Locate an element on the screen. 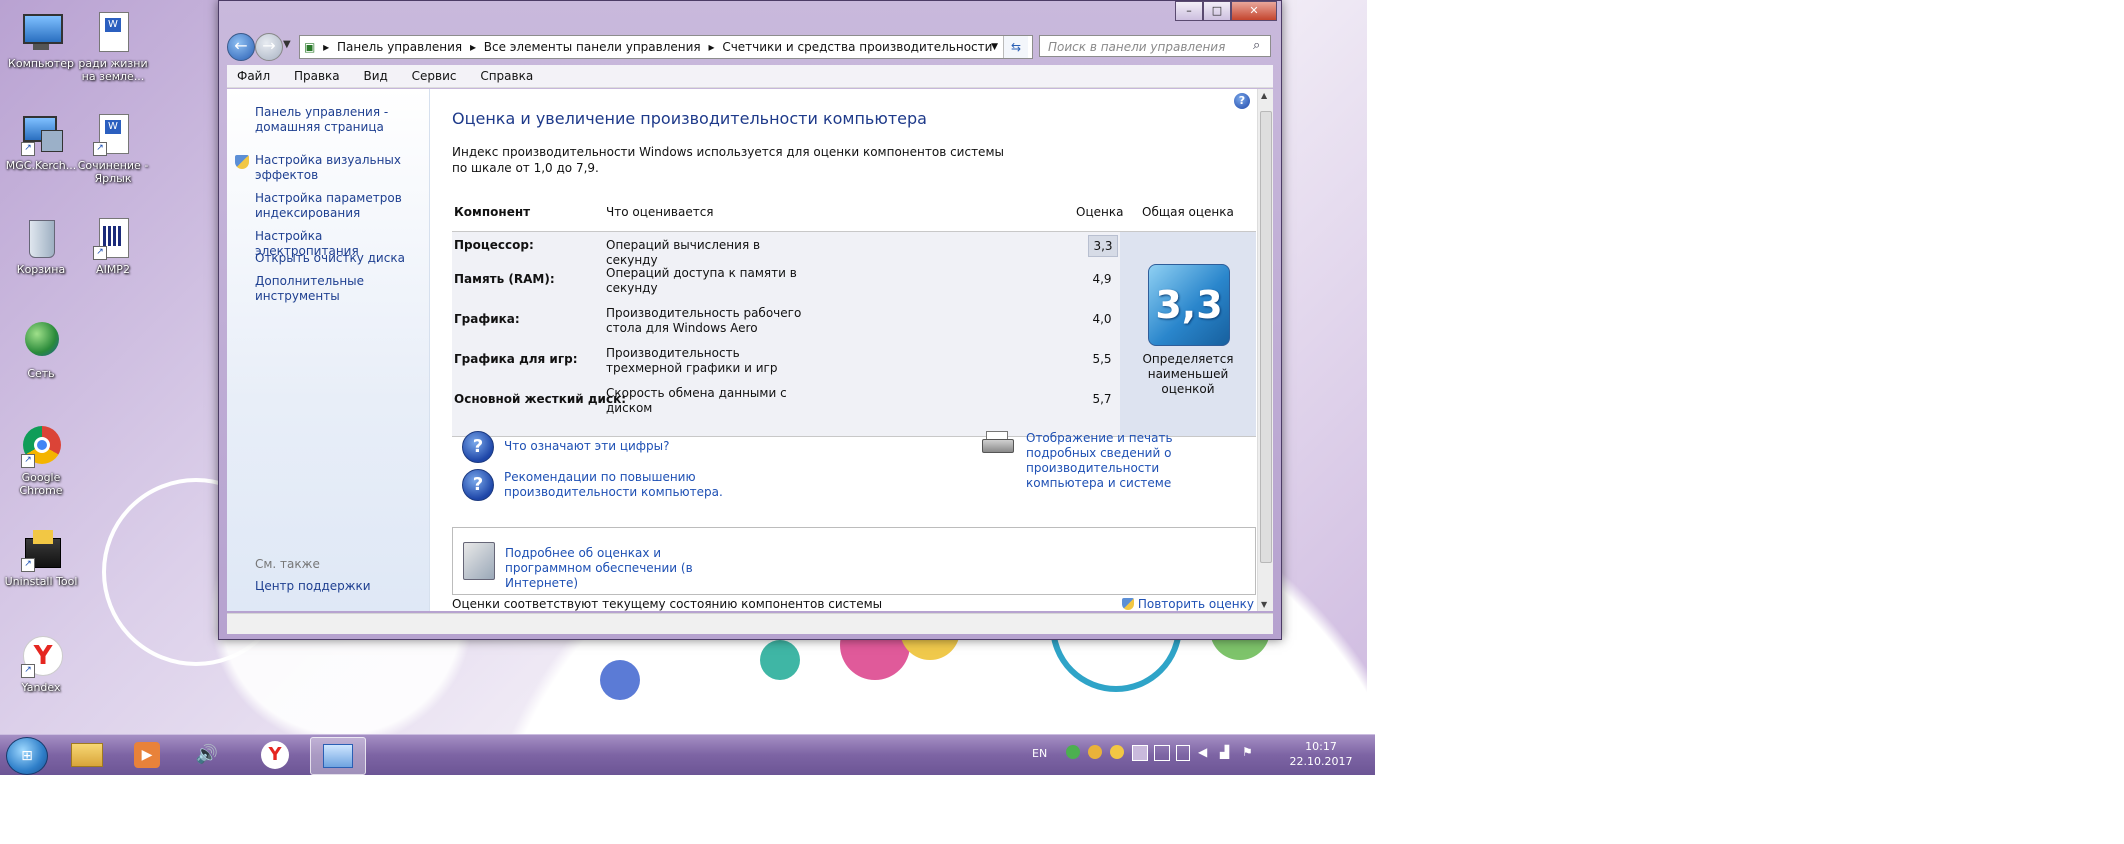 The width and height of the screenshot is (2124, 844). minimize-button: – is located at coordinates (1189, 11).